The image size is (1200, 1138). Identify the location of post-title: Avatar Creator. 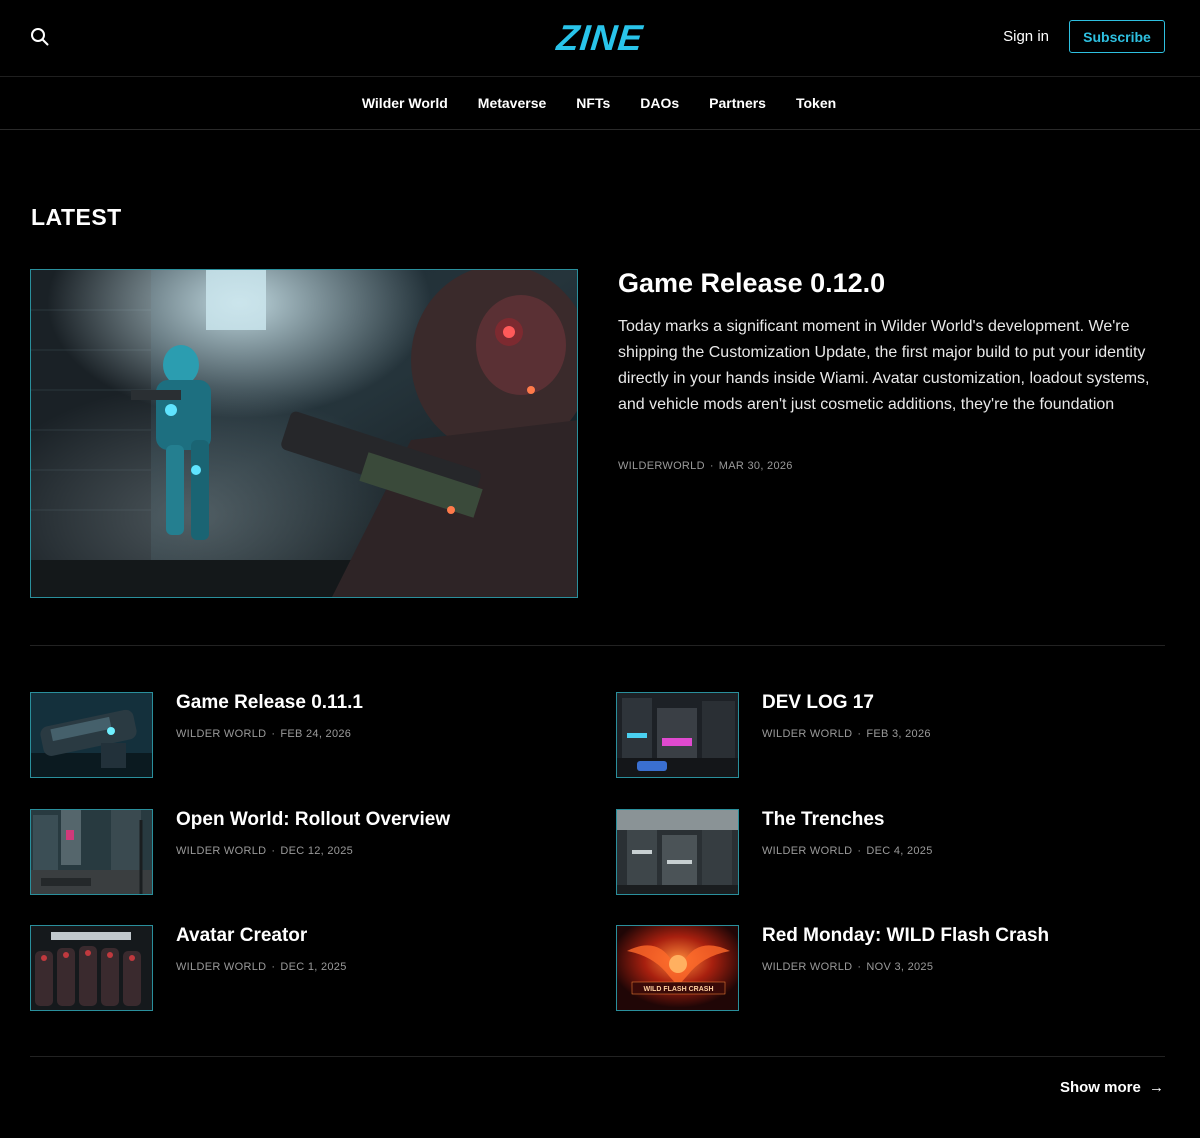
(241, 936).